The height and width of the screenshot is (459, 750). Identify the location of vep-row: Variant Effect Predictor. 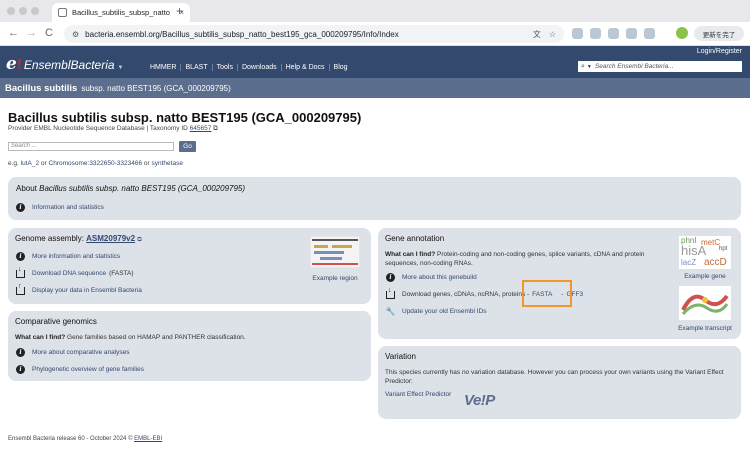
(418, 394).